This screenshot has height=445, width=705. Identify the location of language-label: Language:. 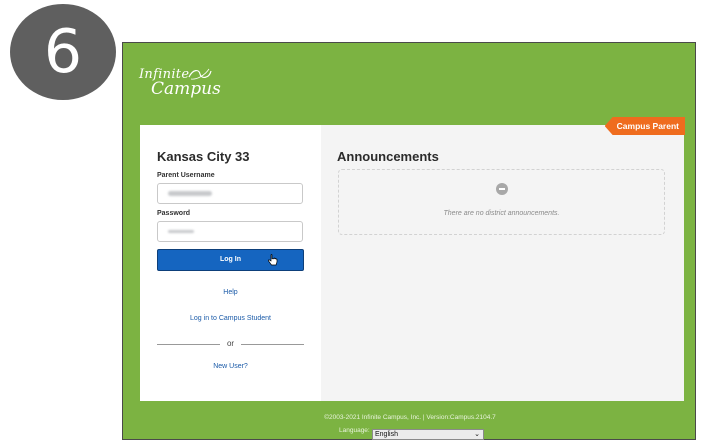
(354, 430).